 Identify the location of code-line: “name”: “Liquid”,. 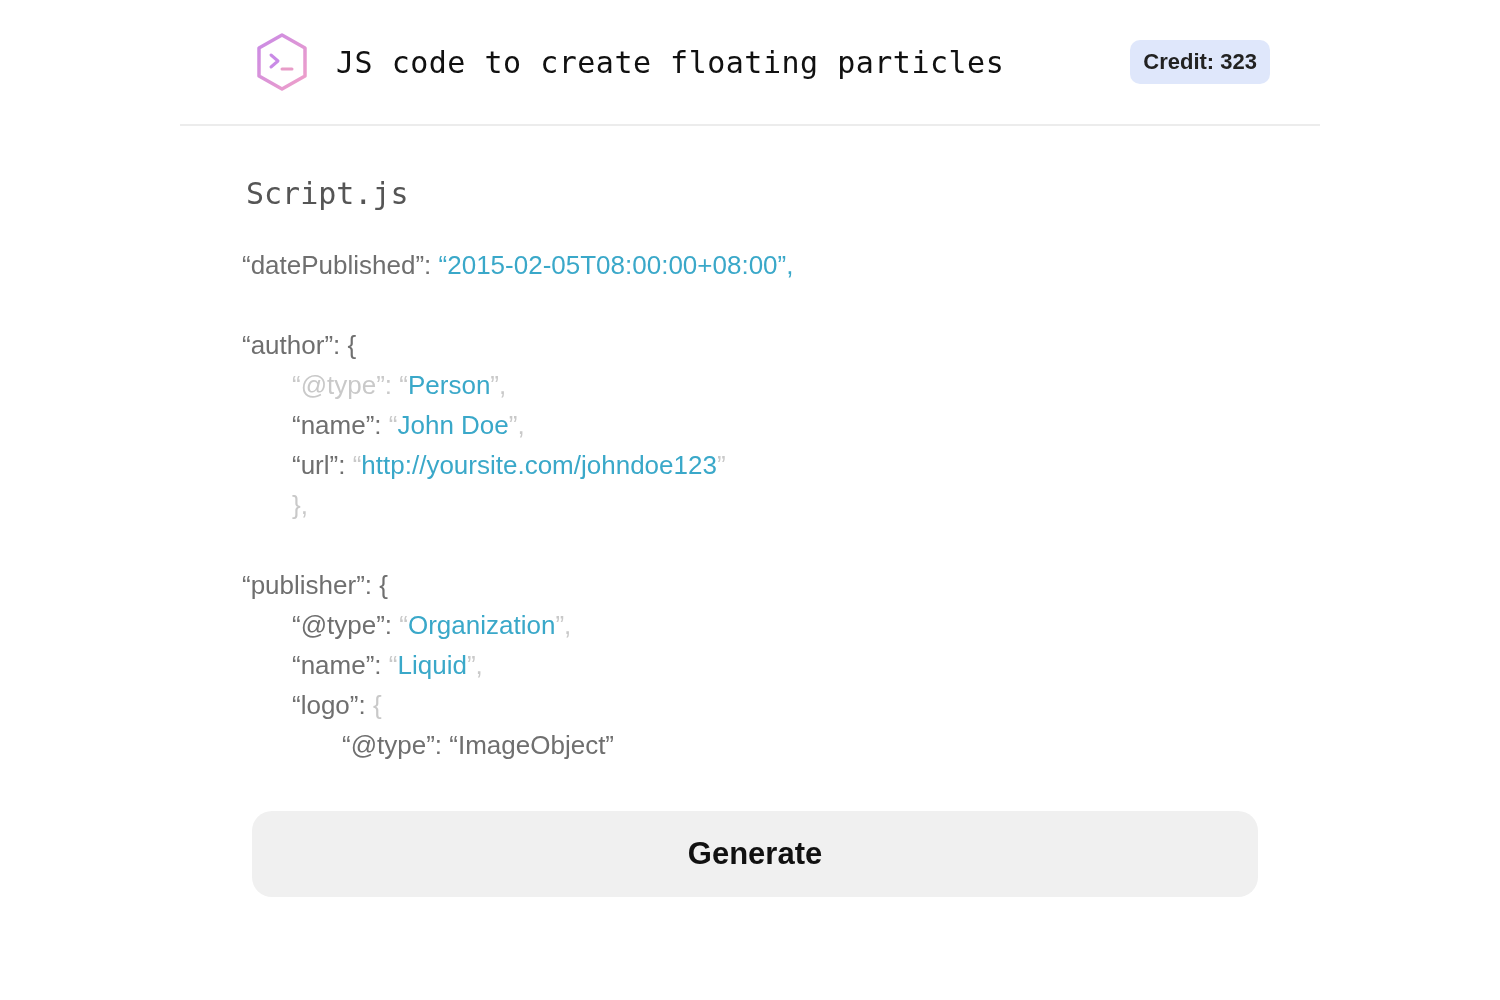
(387, 665).